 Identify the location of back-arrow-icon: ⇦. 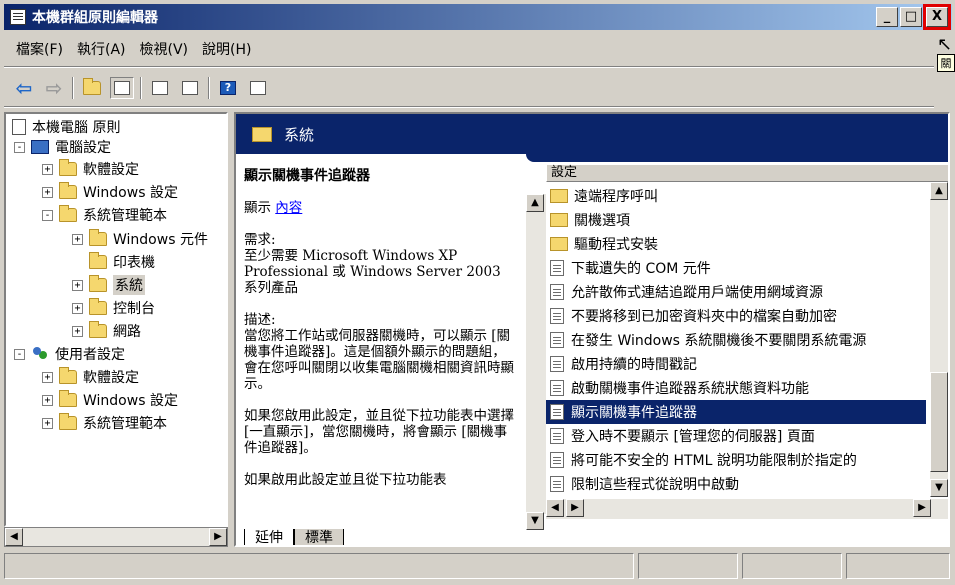
(24, 88).